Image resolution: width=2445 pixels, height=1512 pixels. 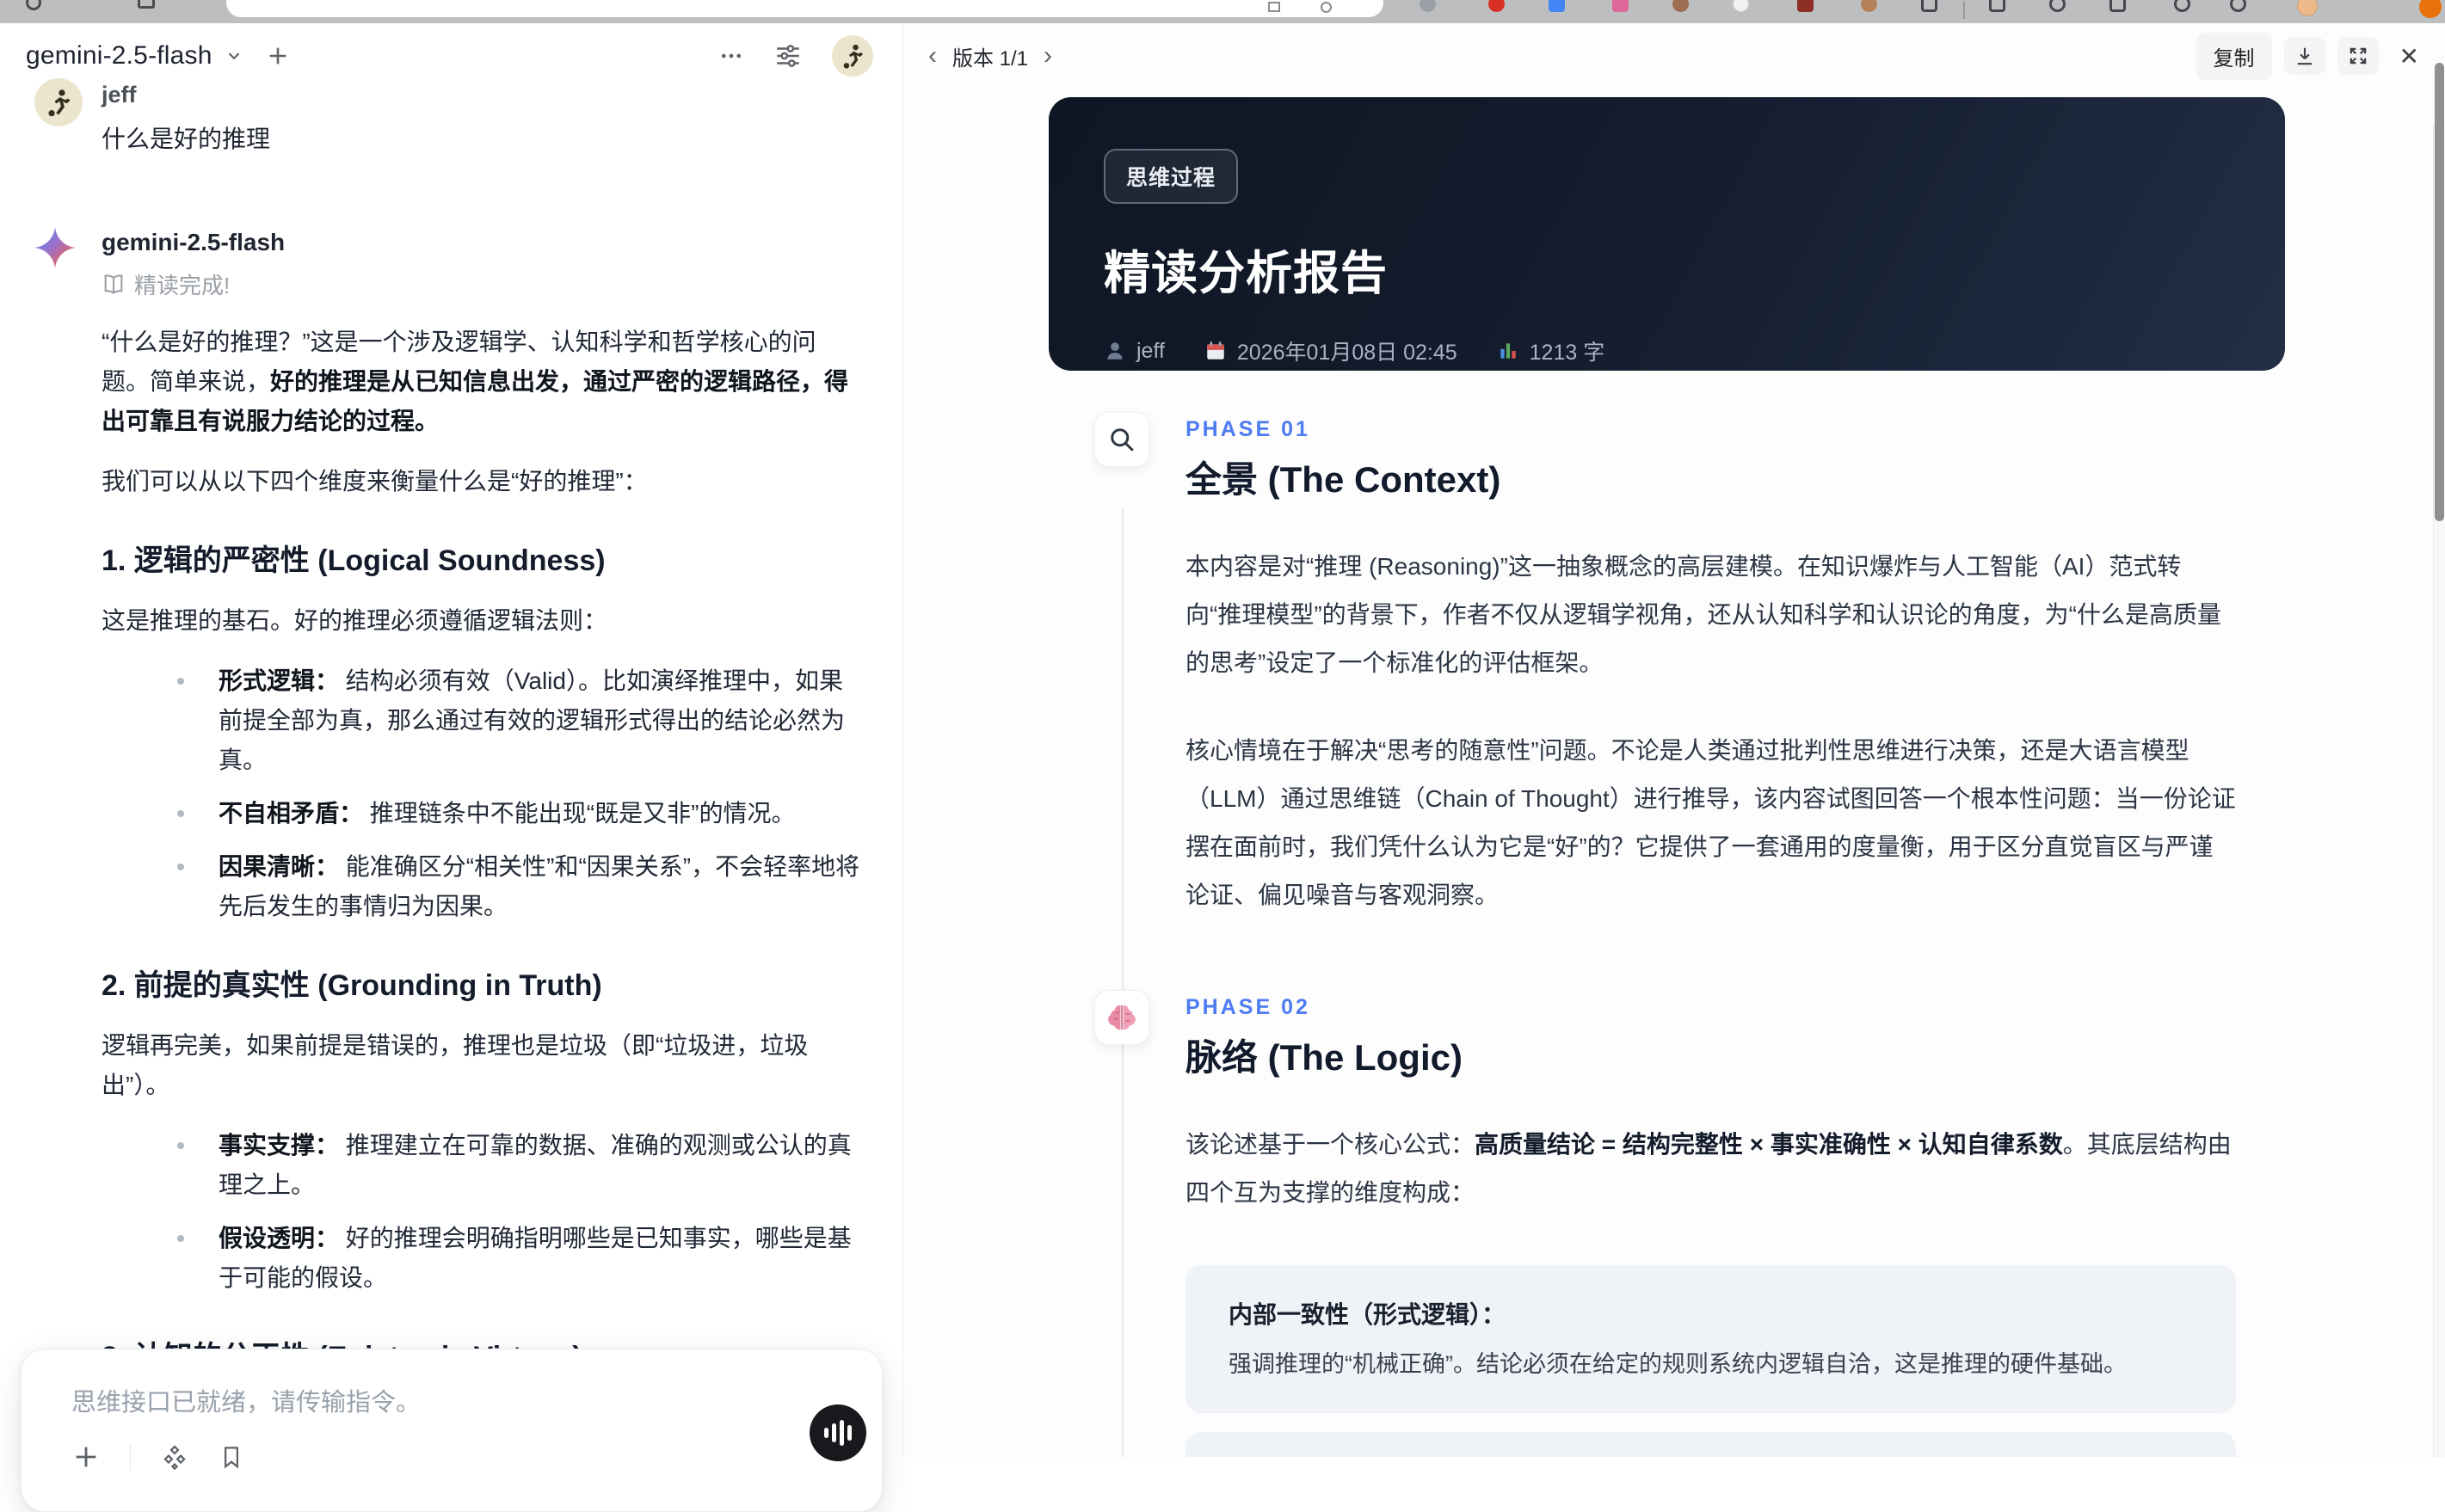 What do you see at coordinates (483, 561) in the screenshot?
I see `section-heading: 1. 逻辑的严密性 (Logical Soundness)` at bounding box center [483, 561].